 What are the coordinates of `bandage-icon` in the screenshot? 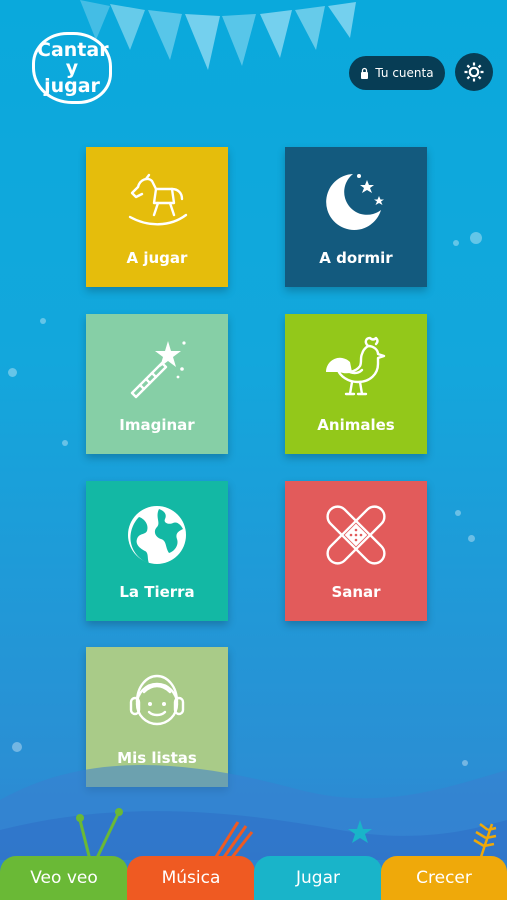 It's located at (356, 535).